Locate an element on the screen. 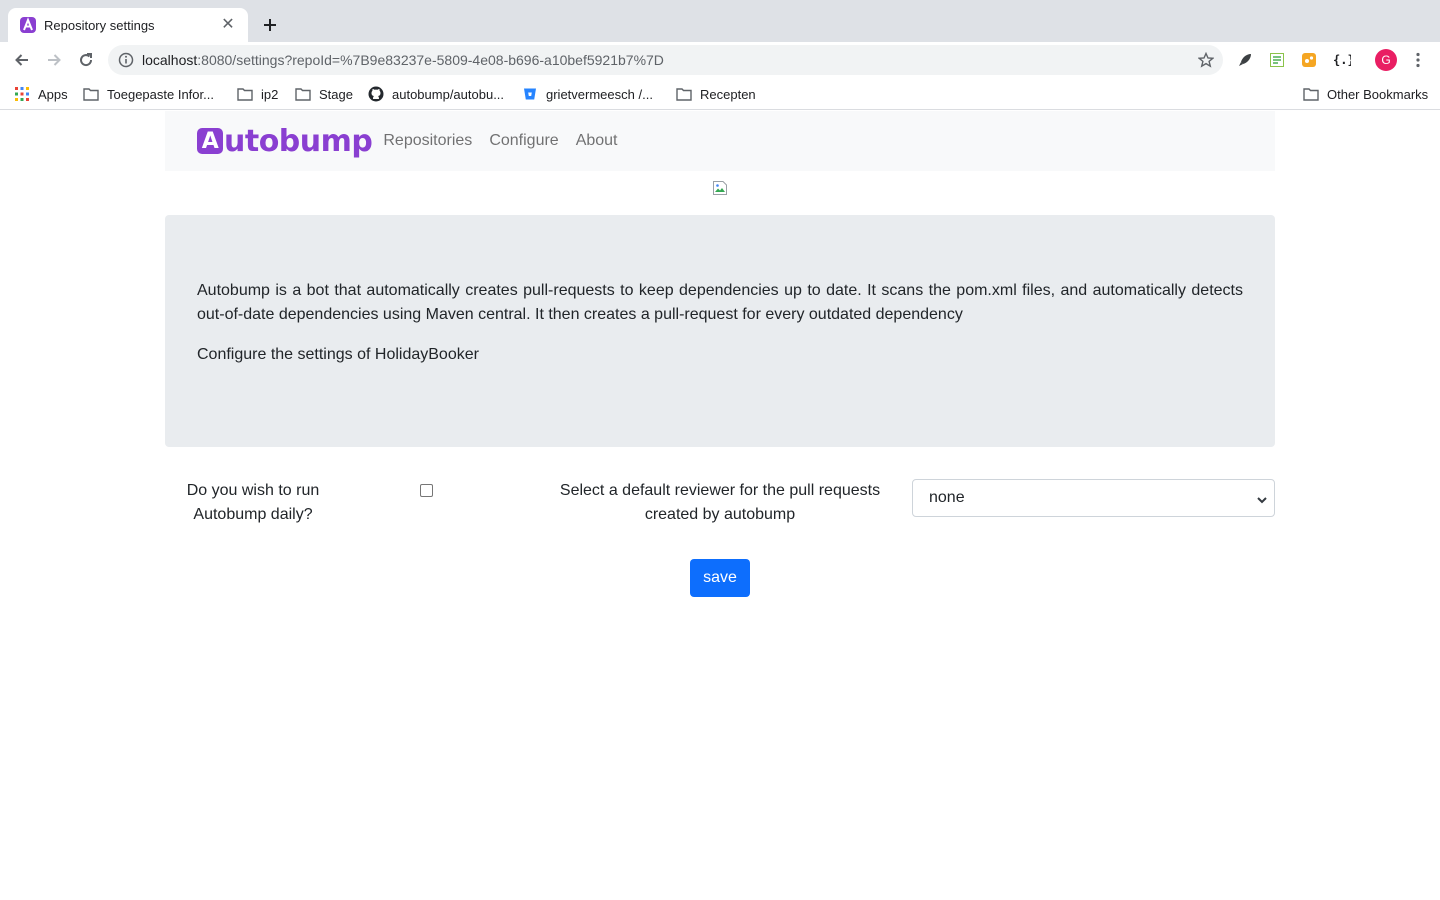 The height and width of the screenshot is (900, 1440). autobump-favicon-icon is located at coordinates (28, 25).